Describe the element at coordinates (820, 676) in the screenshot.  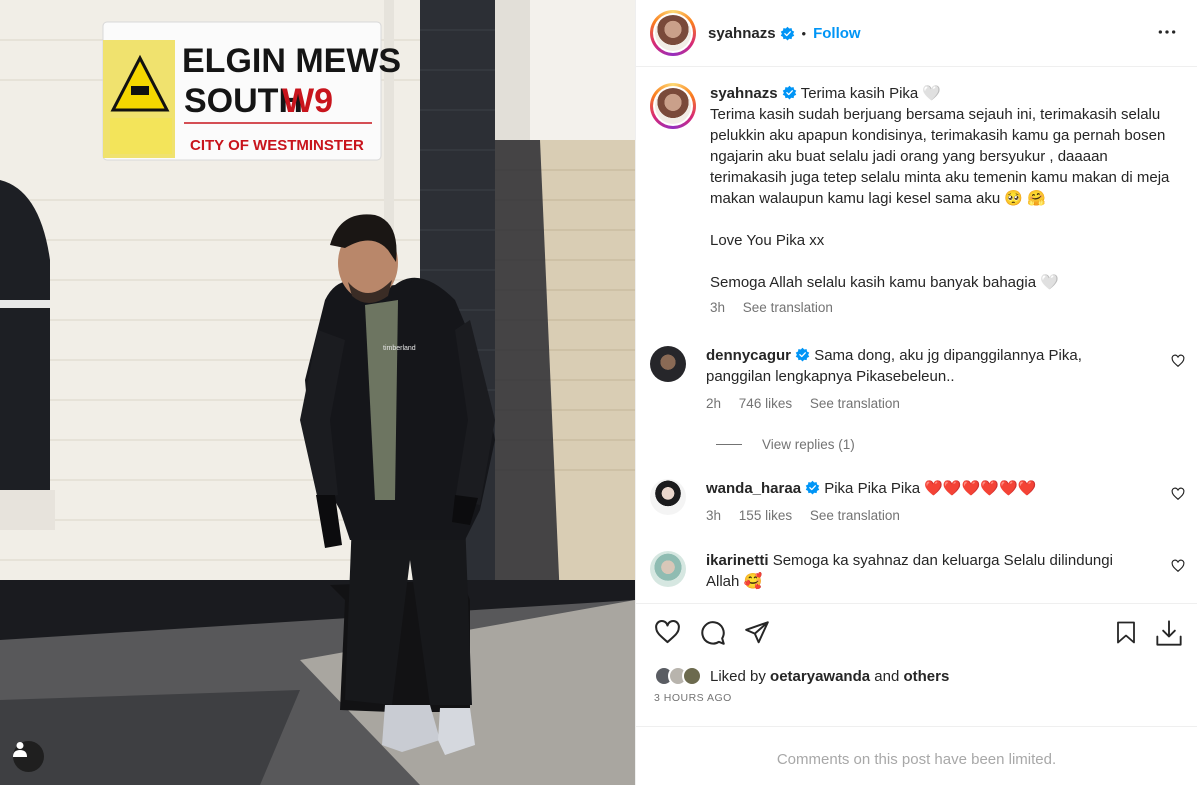
I see `liked-by-user: oetaryawanda` at that location.